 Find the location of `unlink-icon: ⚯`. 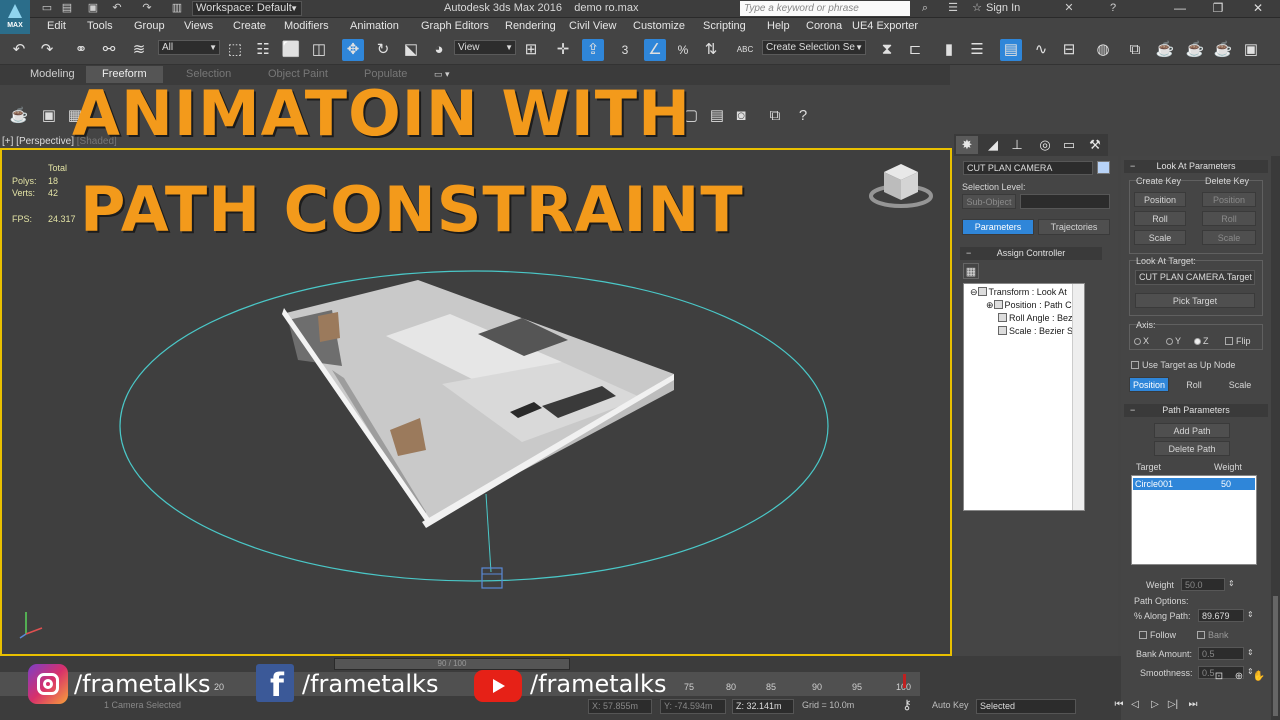

unlink-icon: ⚯ is located at coordinates (109, 50).